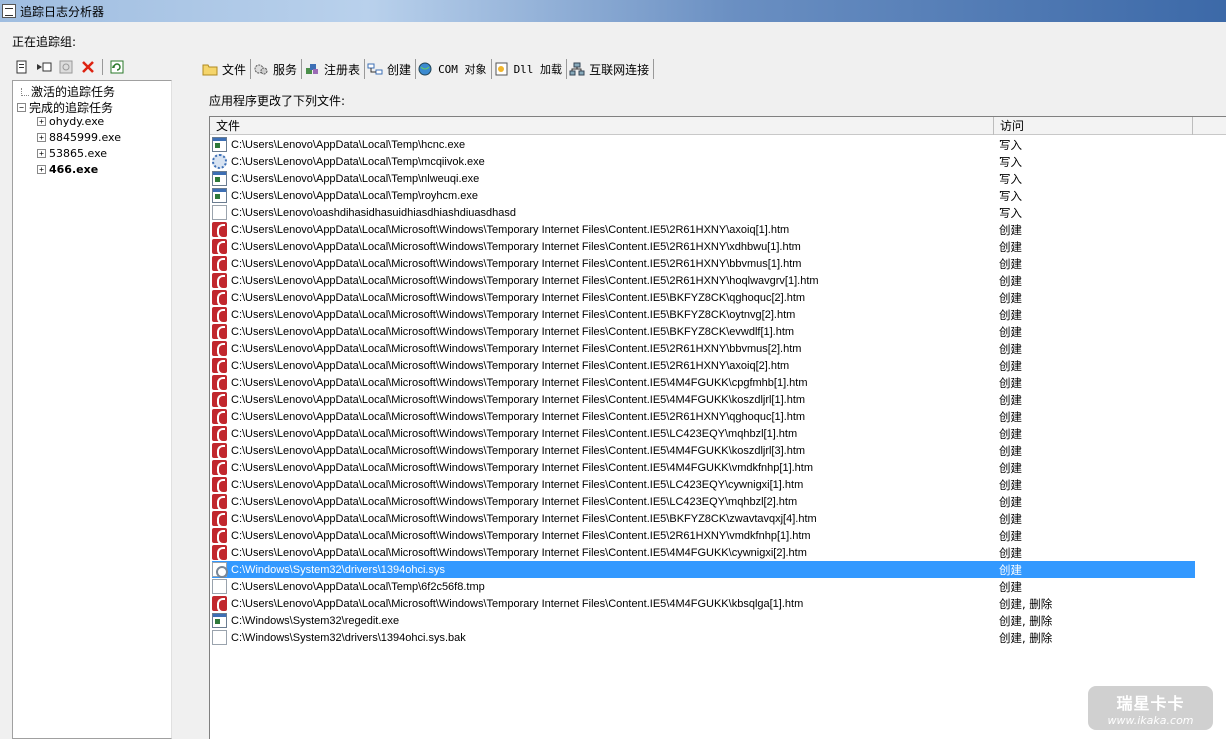  Describe the element at coordinates (1026, 603) in the screenshot. I see `access-type: 创建, 删除` at that location.